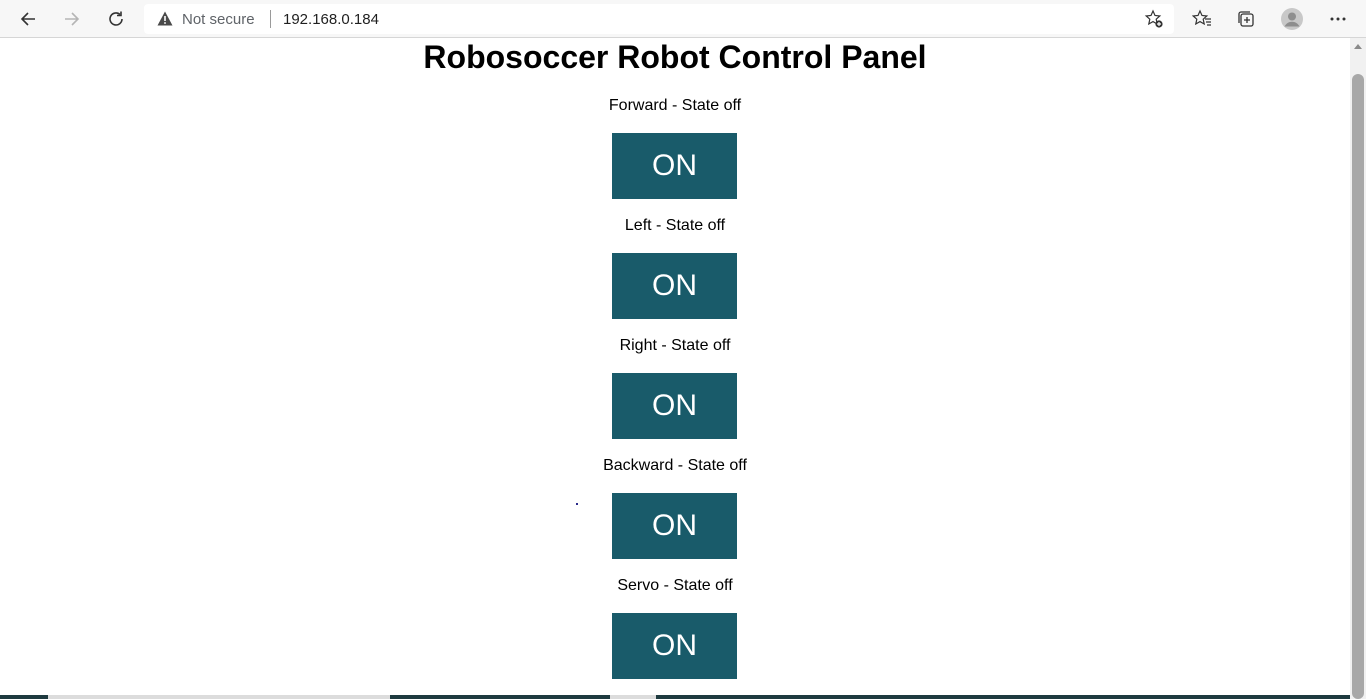  What do you see at coordinates (116, 19) in the screenshot?
I see `reload-icon` at bounding box center [116, 19].